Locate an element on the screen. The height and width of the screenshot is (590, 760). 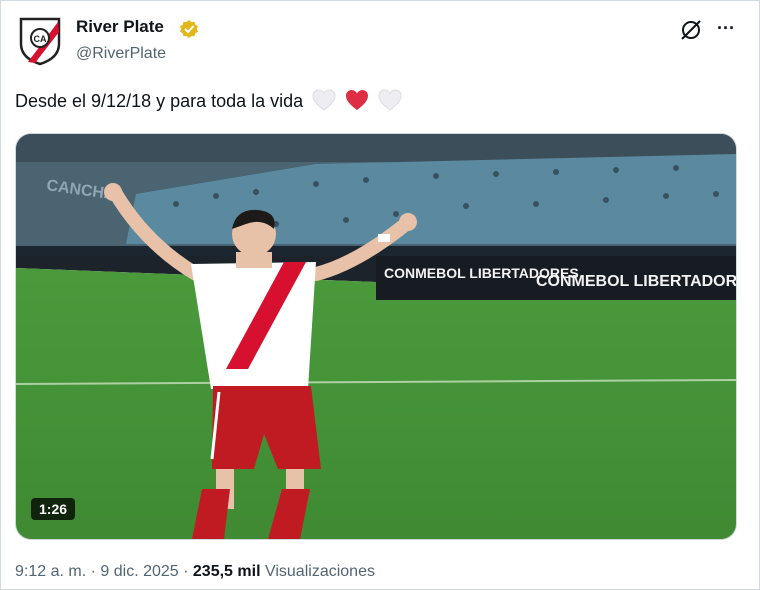
avatar: CA is located at coordinates (40, 41).